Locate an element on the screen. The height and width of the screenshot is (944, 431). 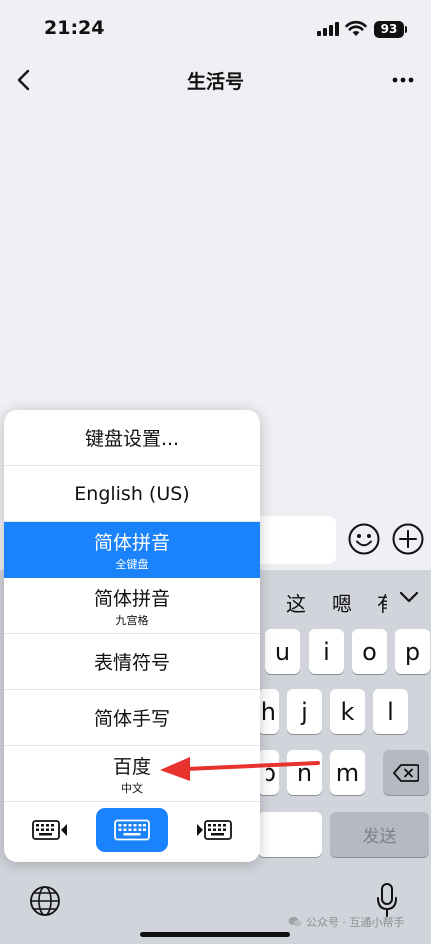
full-keyboard-icon is located at coordinates (132, 830).